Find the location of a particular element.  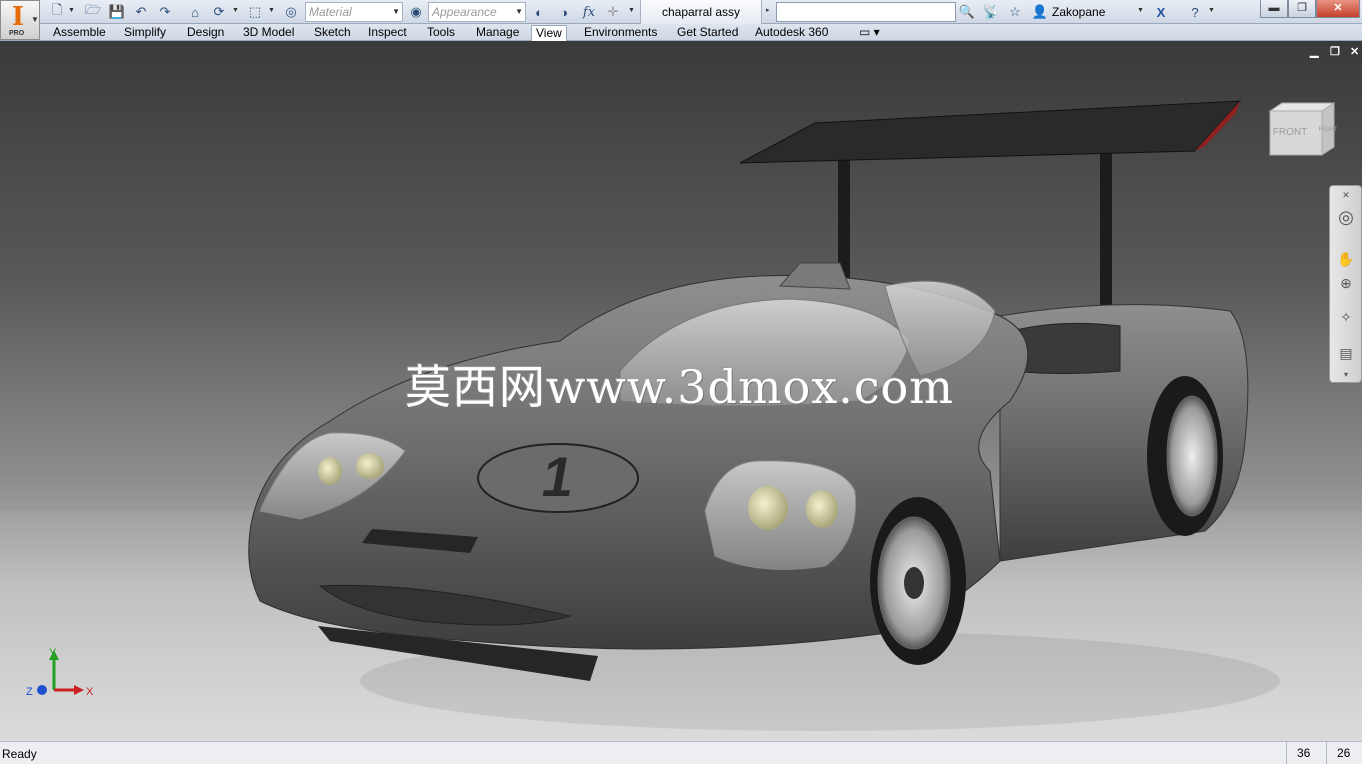

search-icon: 🔍 is located at coordinates (967, 12).